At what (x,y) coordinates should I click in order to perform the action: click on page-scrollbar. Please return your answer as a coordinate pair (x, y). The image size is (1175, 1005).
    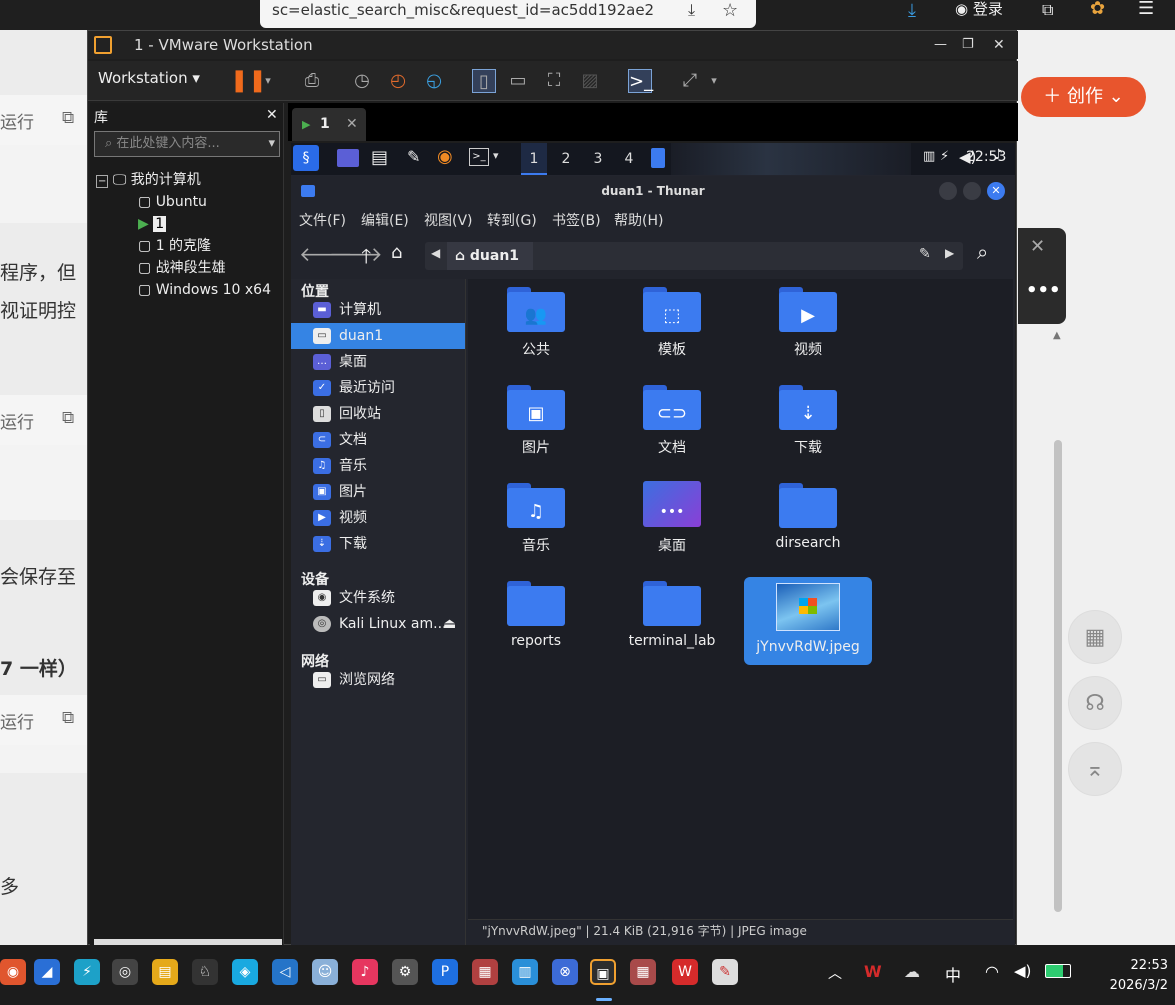
    Looking at the image, I should click on (1058, 676).